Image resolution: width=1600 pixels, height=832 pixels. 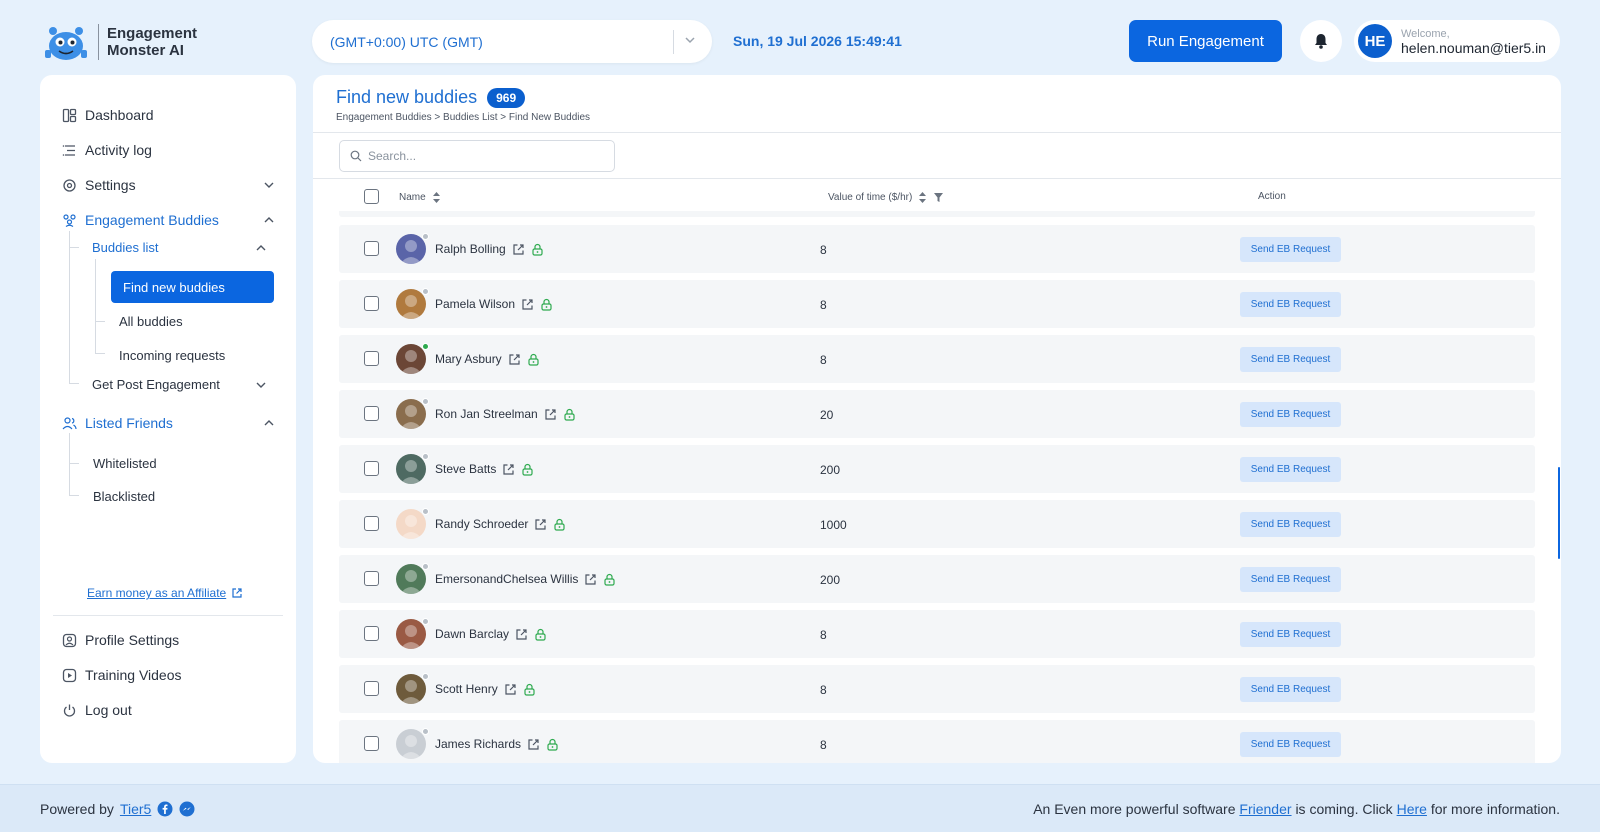 I want to click on sidebar-item-whitelisted: Whitelisted, so click(x=125, y=463).